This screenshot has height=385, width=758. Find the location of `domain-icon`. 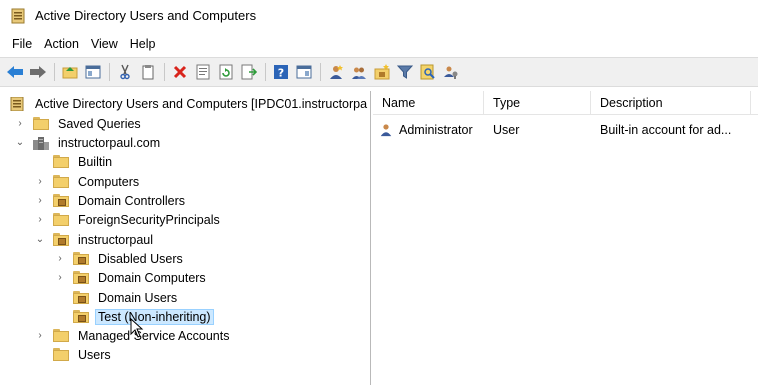

domain-icon is located at coordinates (41, 143).